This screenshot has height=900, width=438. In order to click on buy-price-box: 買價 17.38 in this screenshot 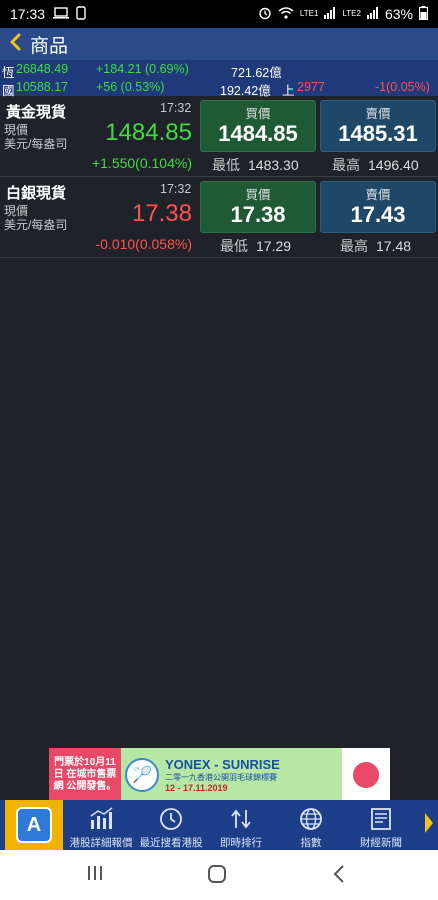, I will do `click(258, 207)`.